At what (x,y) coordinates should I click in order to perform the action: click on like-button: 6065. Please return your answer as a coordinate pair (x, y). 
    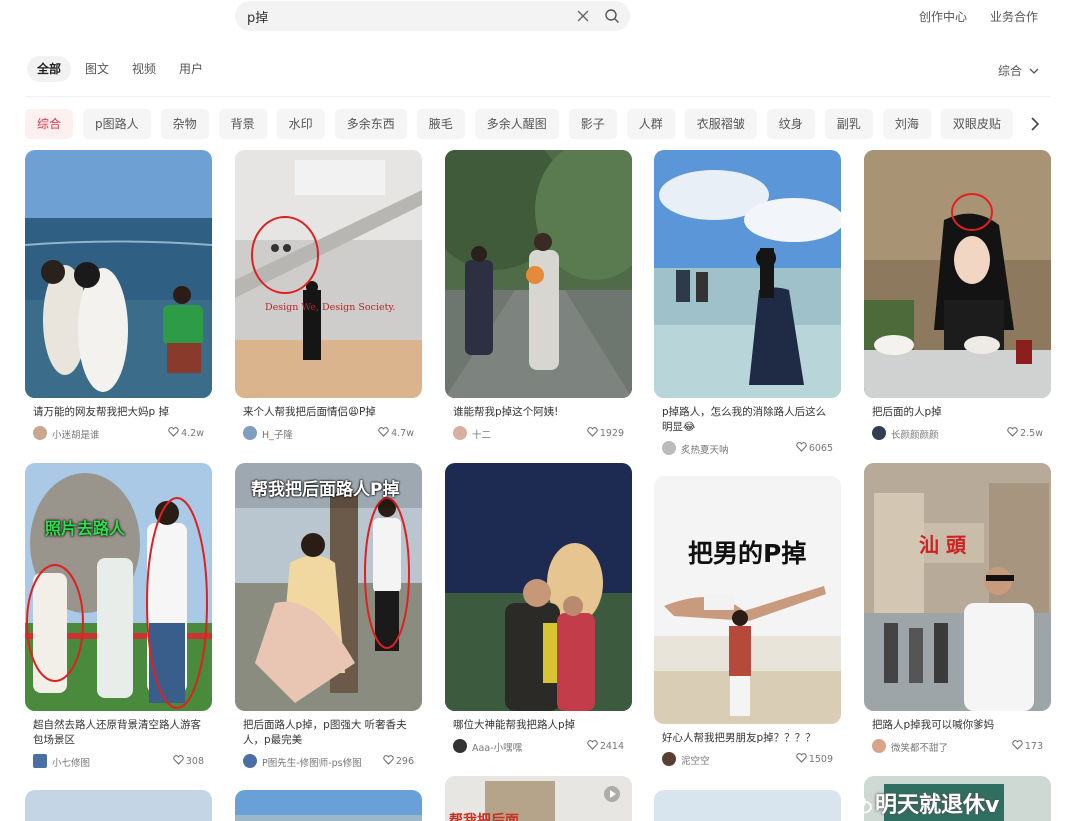
    Looking at the image, I should click on (814, 448).